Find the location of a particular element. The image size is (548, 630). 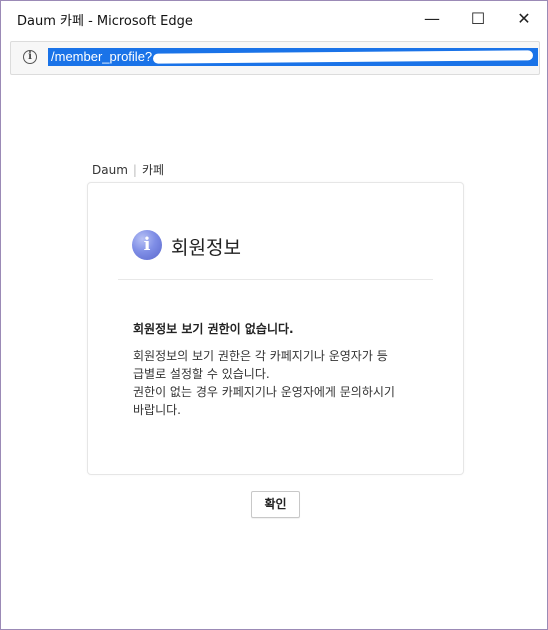

close-icon: ✕ is located at coordinates (524, 18).